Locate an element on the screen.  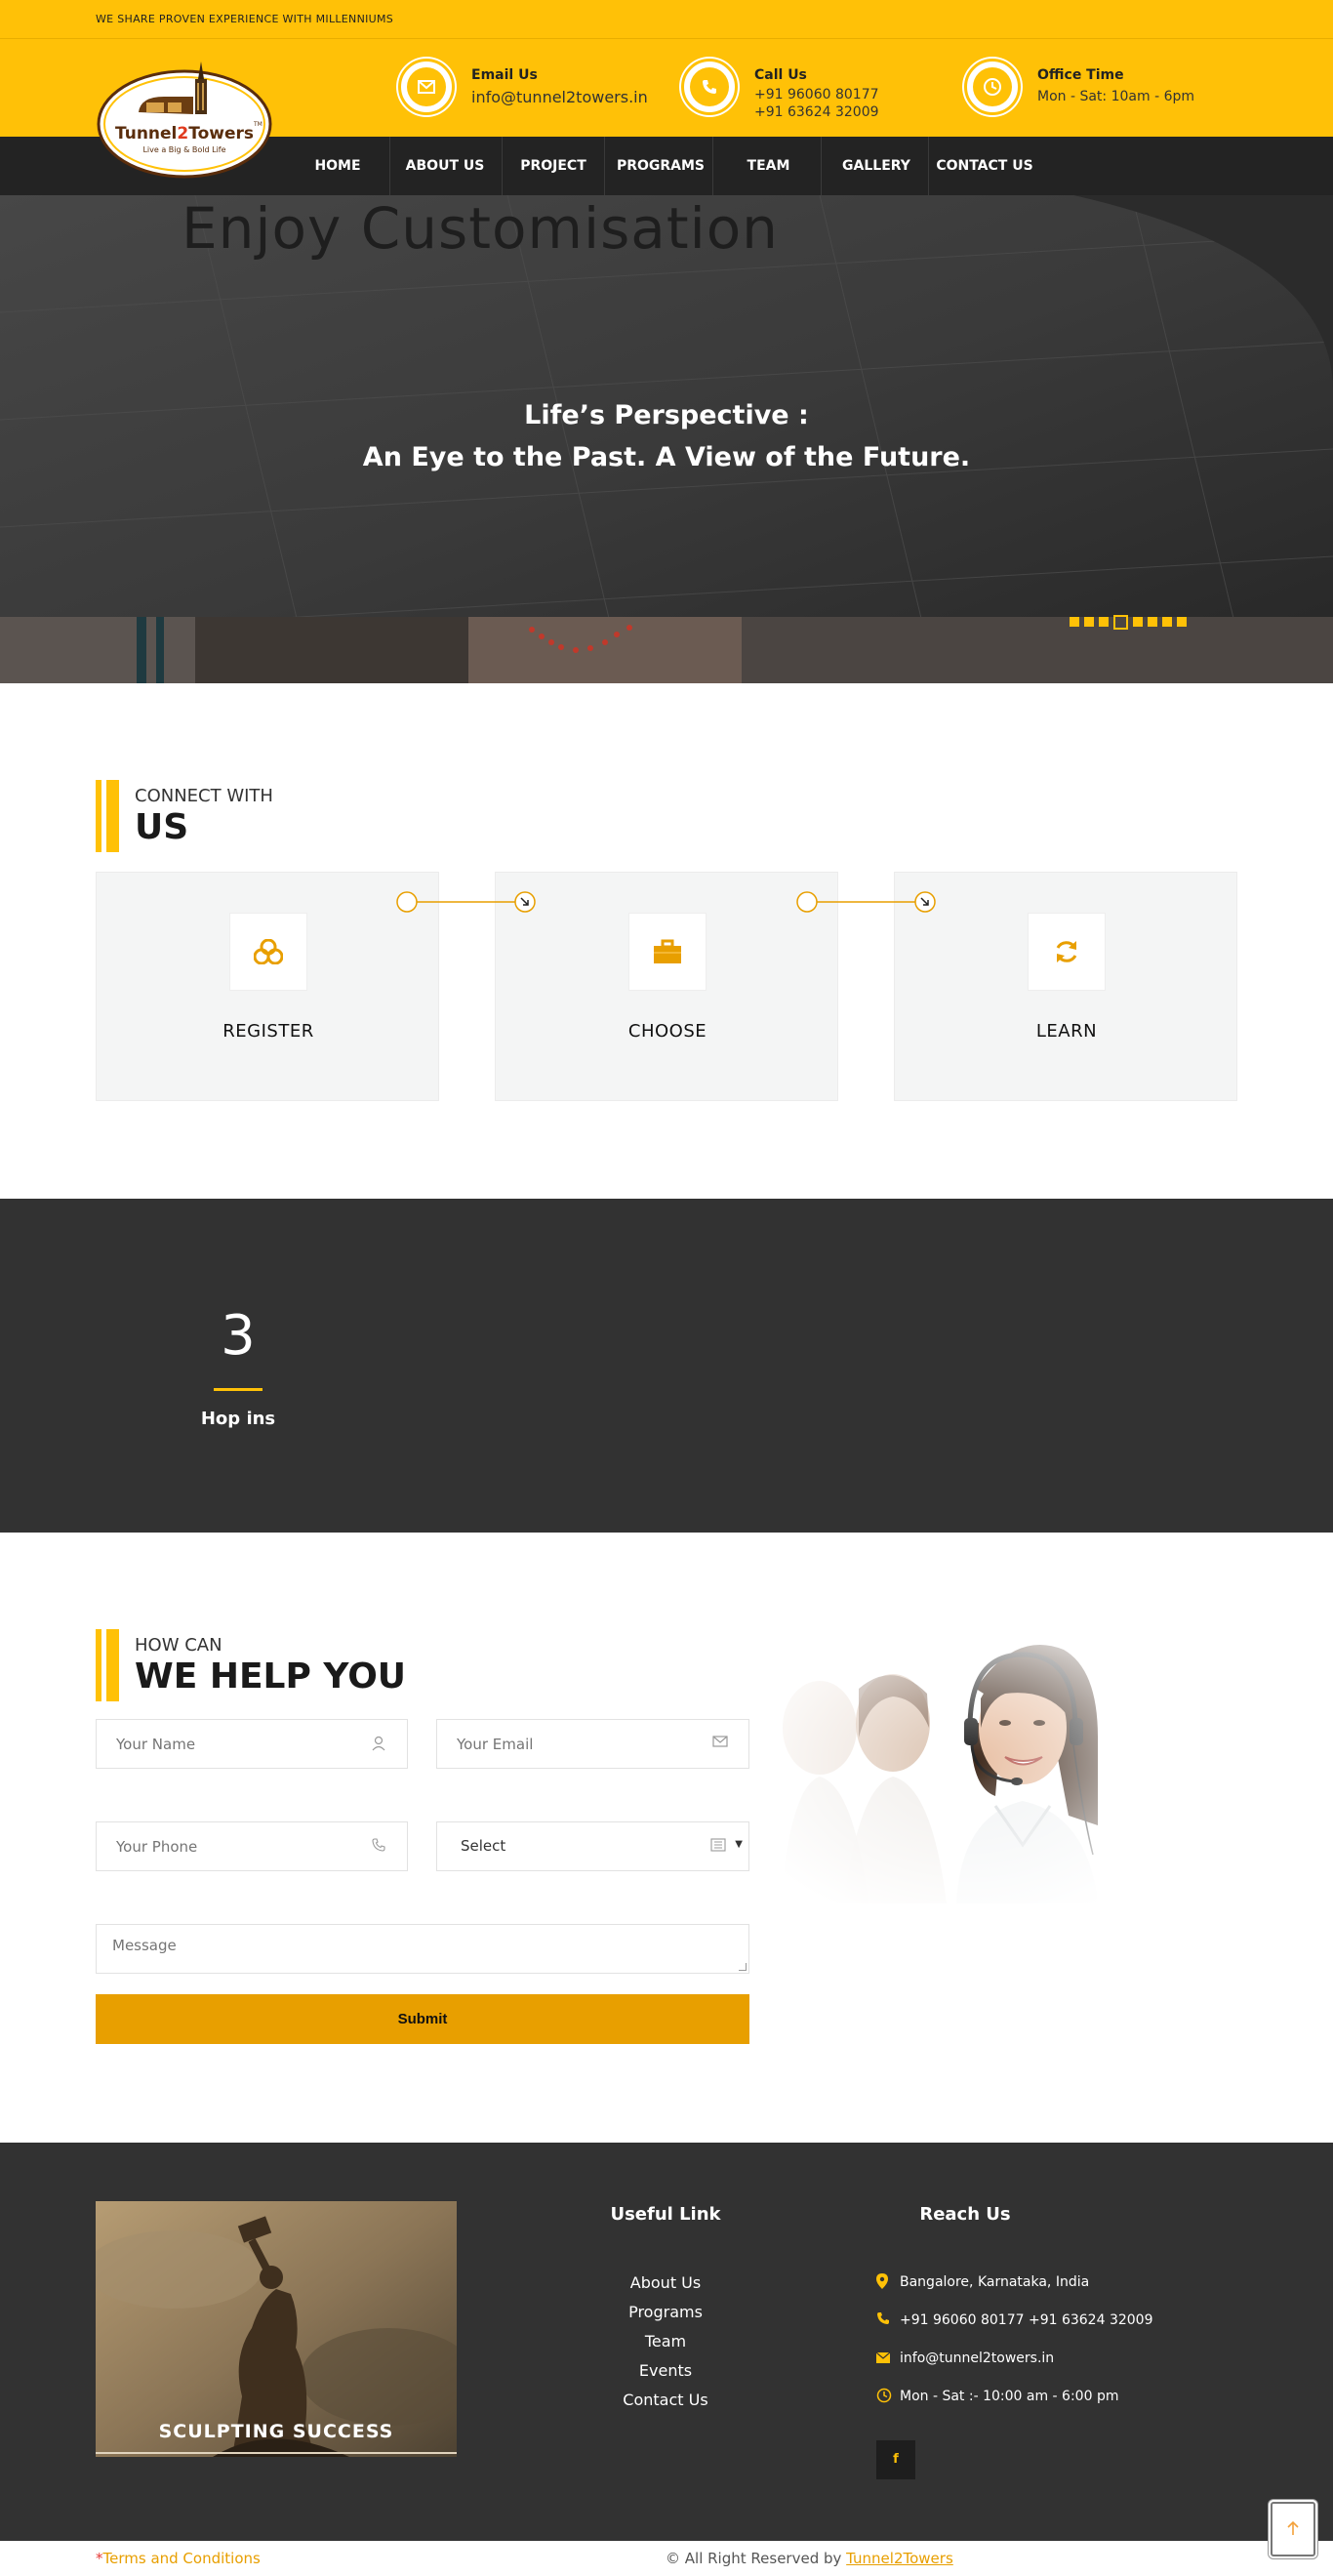
contact-office-time: Office Time Mon - Sat: 10am - 6pm is located at coordinates (1091, 90).